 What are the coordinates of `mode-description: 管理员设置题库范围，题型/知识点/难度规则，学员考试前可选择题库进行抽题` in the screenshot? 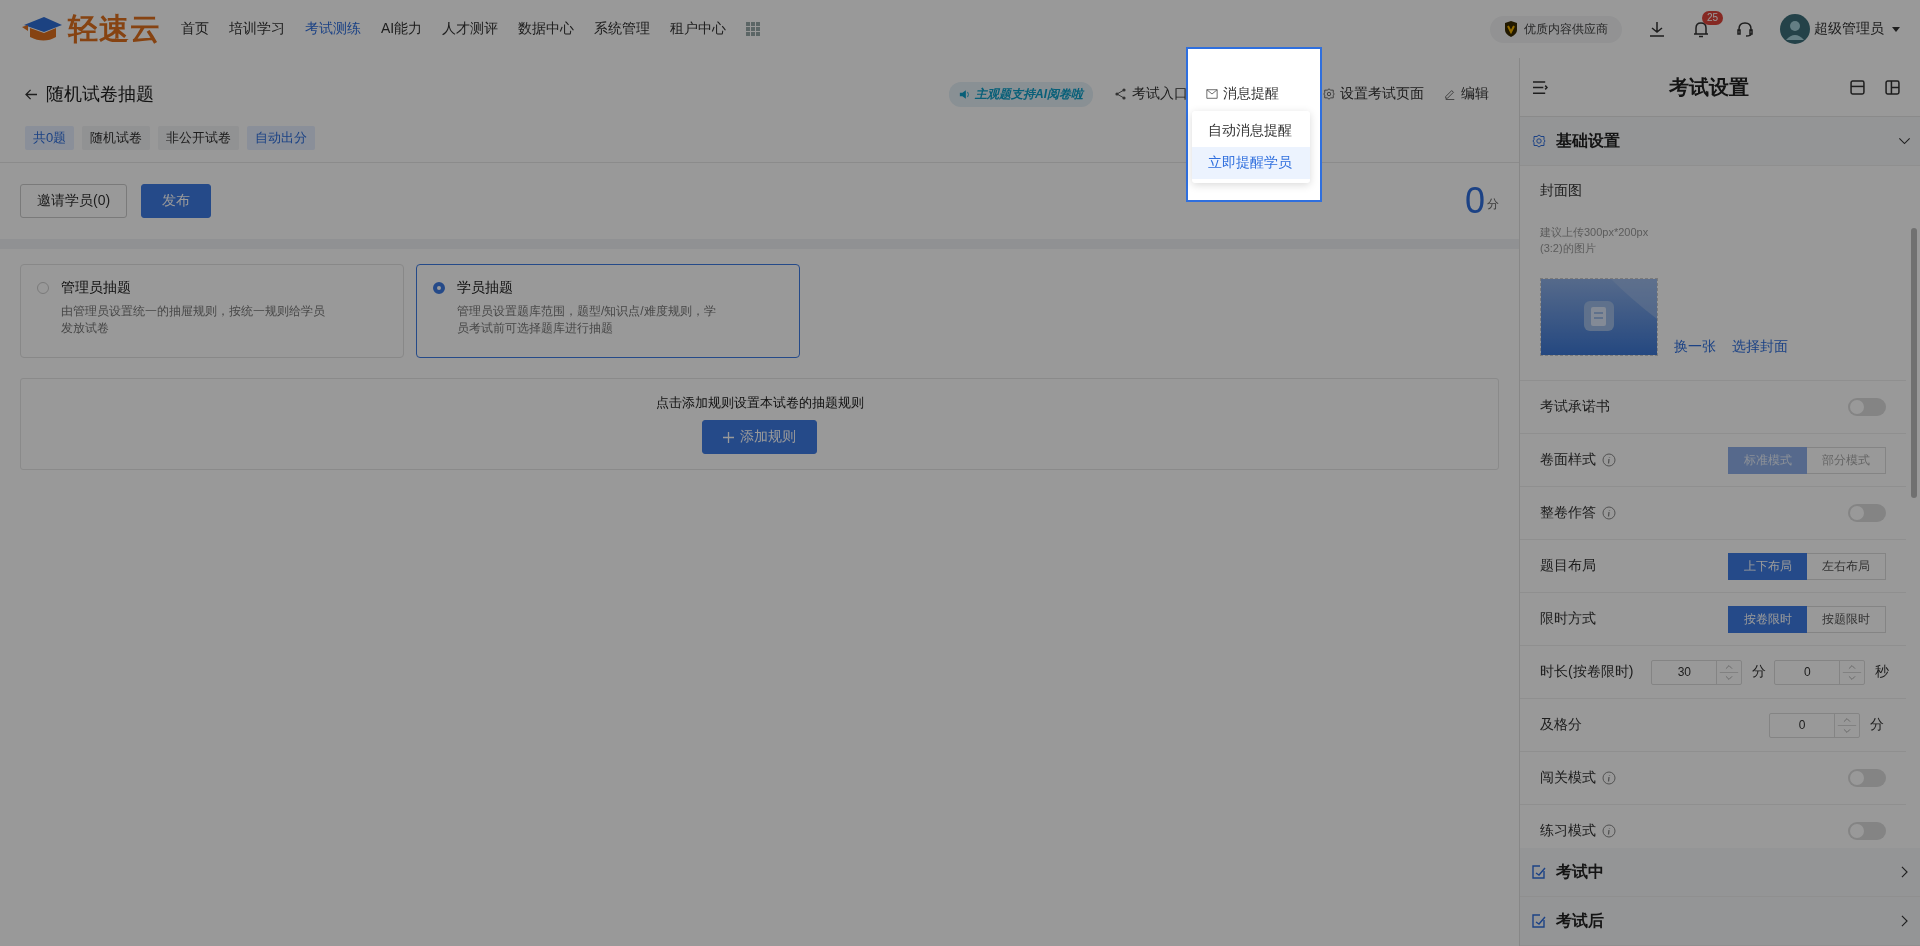 It's located at (587, 320).